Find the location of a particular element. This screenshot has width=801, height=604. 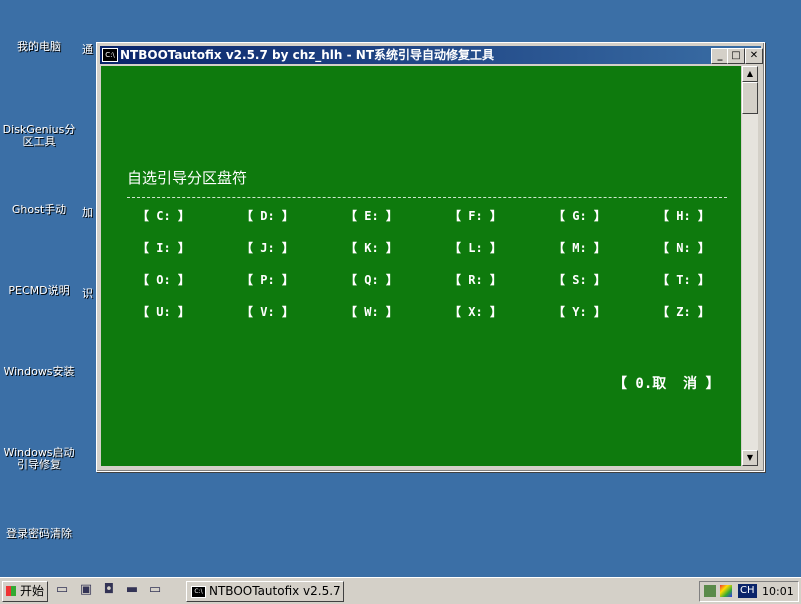

drive-option: 【 L: 】 is located at coordinates (475, 247).